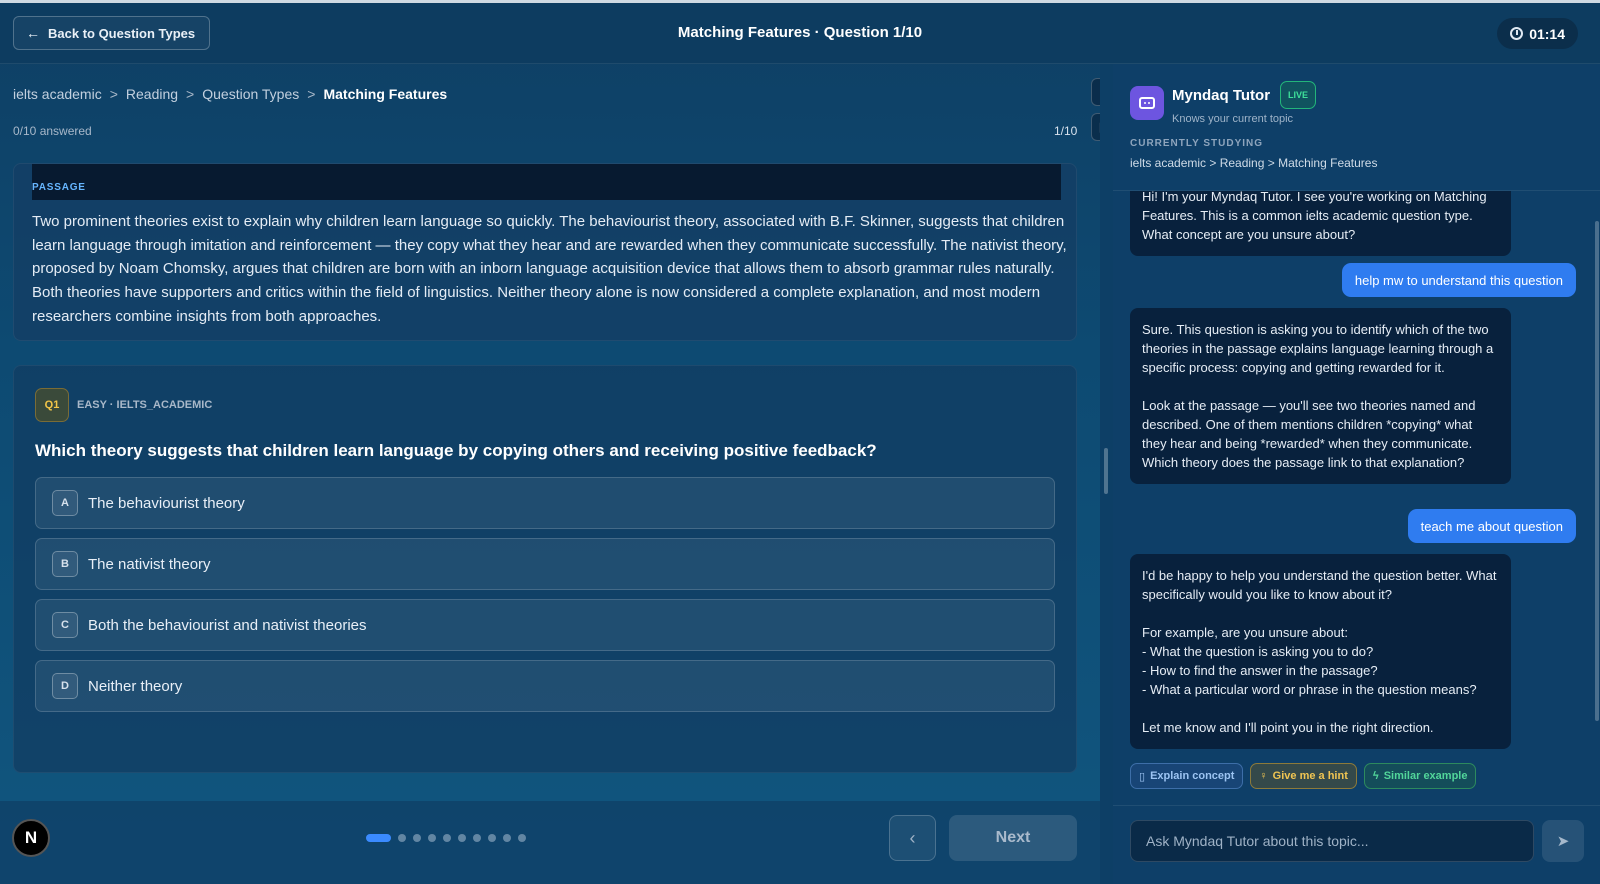 This screenshot has height=884, width=1600. Describe the element at coordinates (1197, 143) in the screenshot. I see `currently-studying-label: CURRENTLY STUDYING` at that location.